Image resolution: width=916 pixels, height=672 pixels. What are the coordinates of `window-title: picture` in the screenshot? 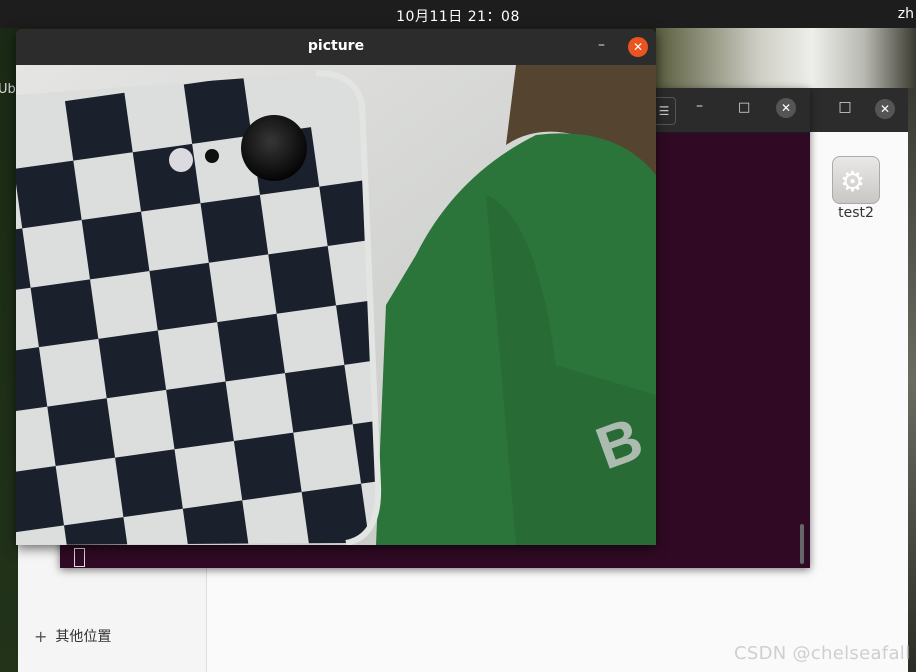 It's located at (336, 46).